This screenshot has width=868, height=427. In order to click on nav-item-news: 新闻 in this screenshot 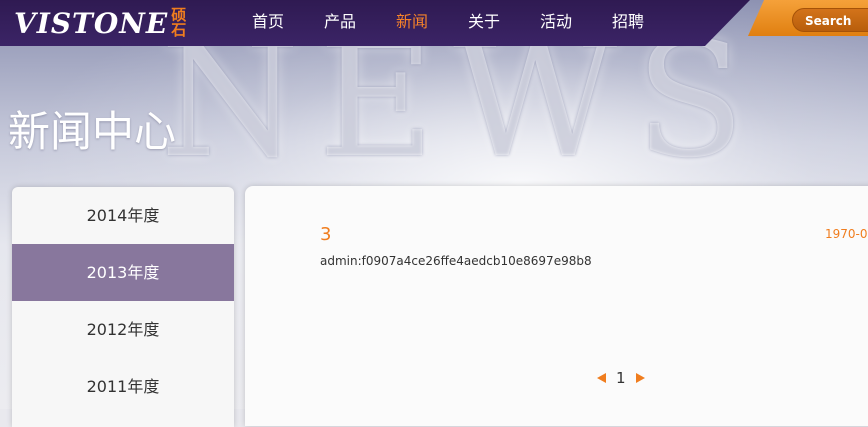, I will do `click(412, 23)`.